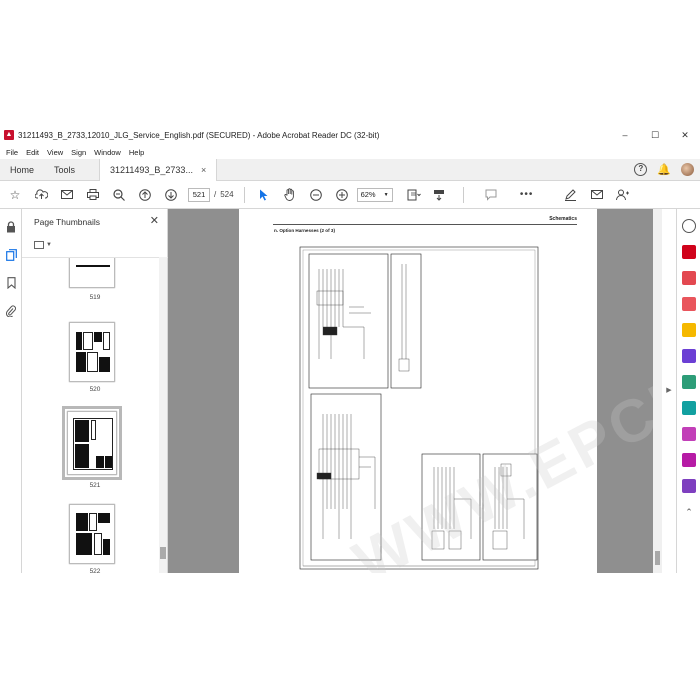  Describe the element at coordinates (368, 194) in the screenshot. I see `zoom-value: 62%` at that location.